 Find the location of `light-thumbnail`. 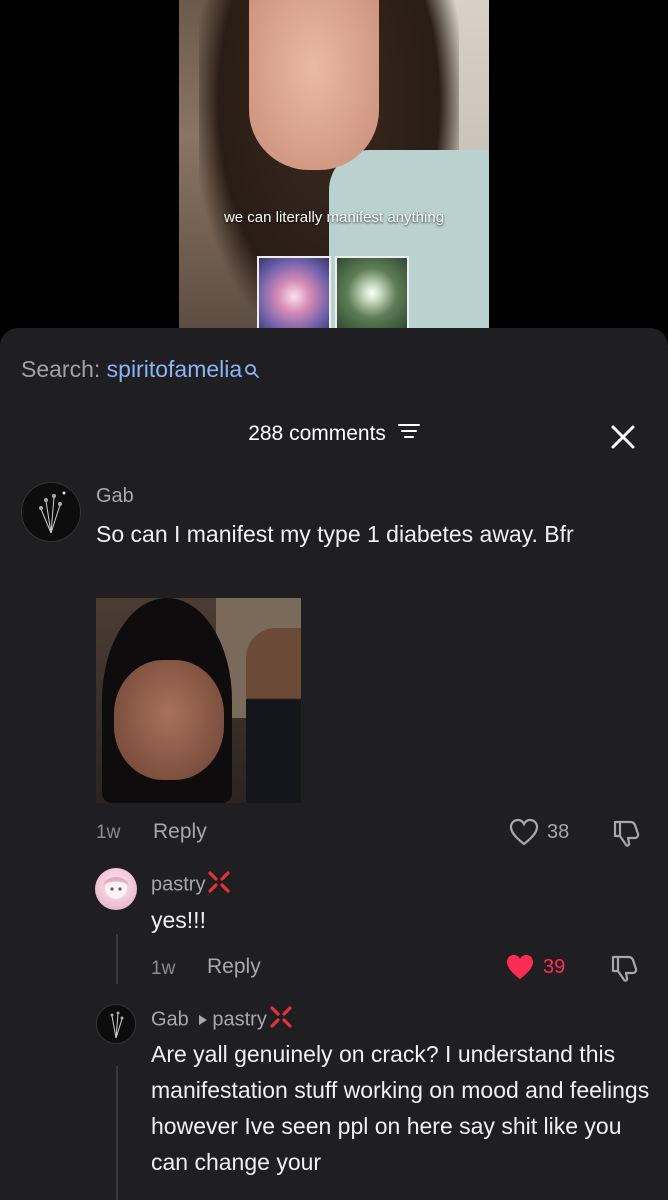

light-thumbnail is located at coordinates (372, 293).